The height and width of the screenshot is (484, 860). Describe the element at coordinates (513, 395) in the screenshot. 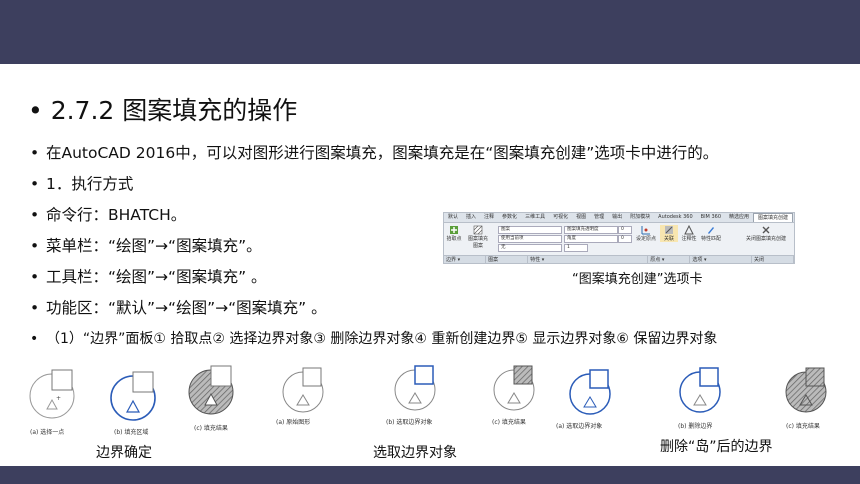

I see `figure-select-result: (c) 填充结果` at that location.